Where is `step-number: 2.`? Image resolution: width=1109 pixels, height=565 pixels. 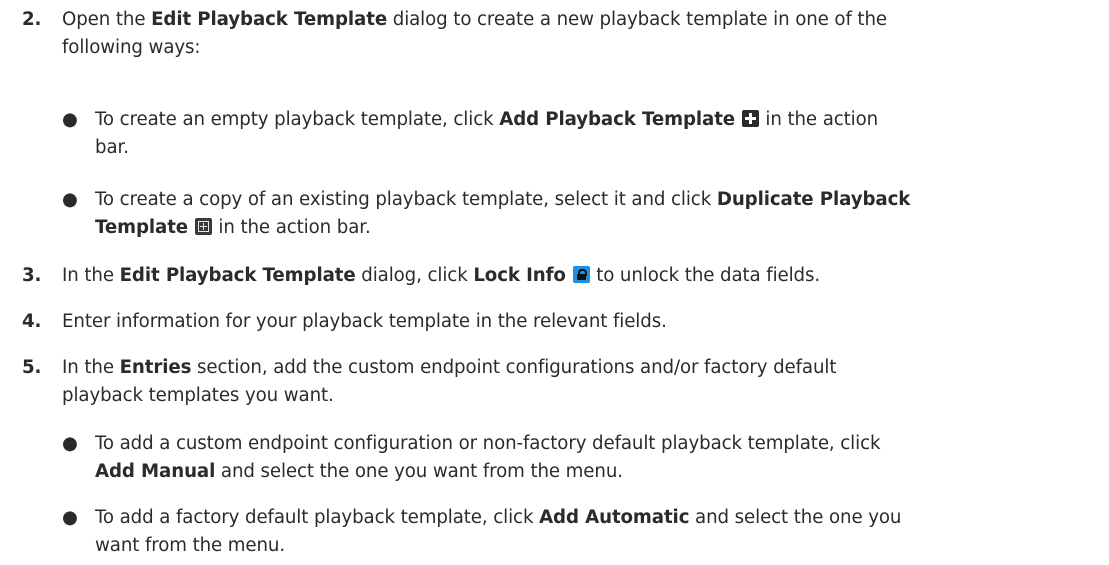
step-number: 2. is located at coordinates (32, 19).